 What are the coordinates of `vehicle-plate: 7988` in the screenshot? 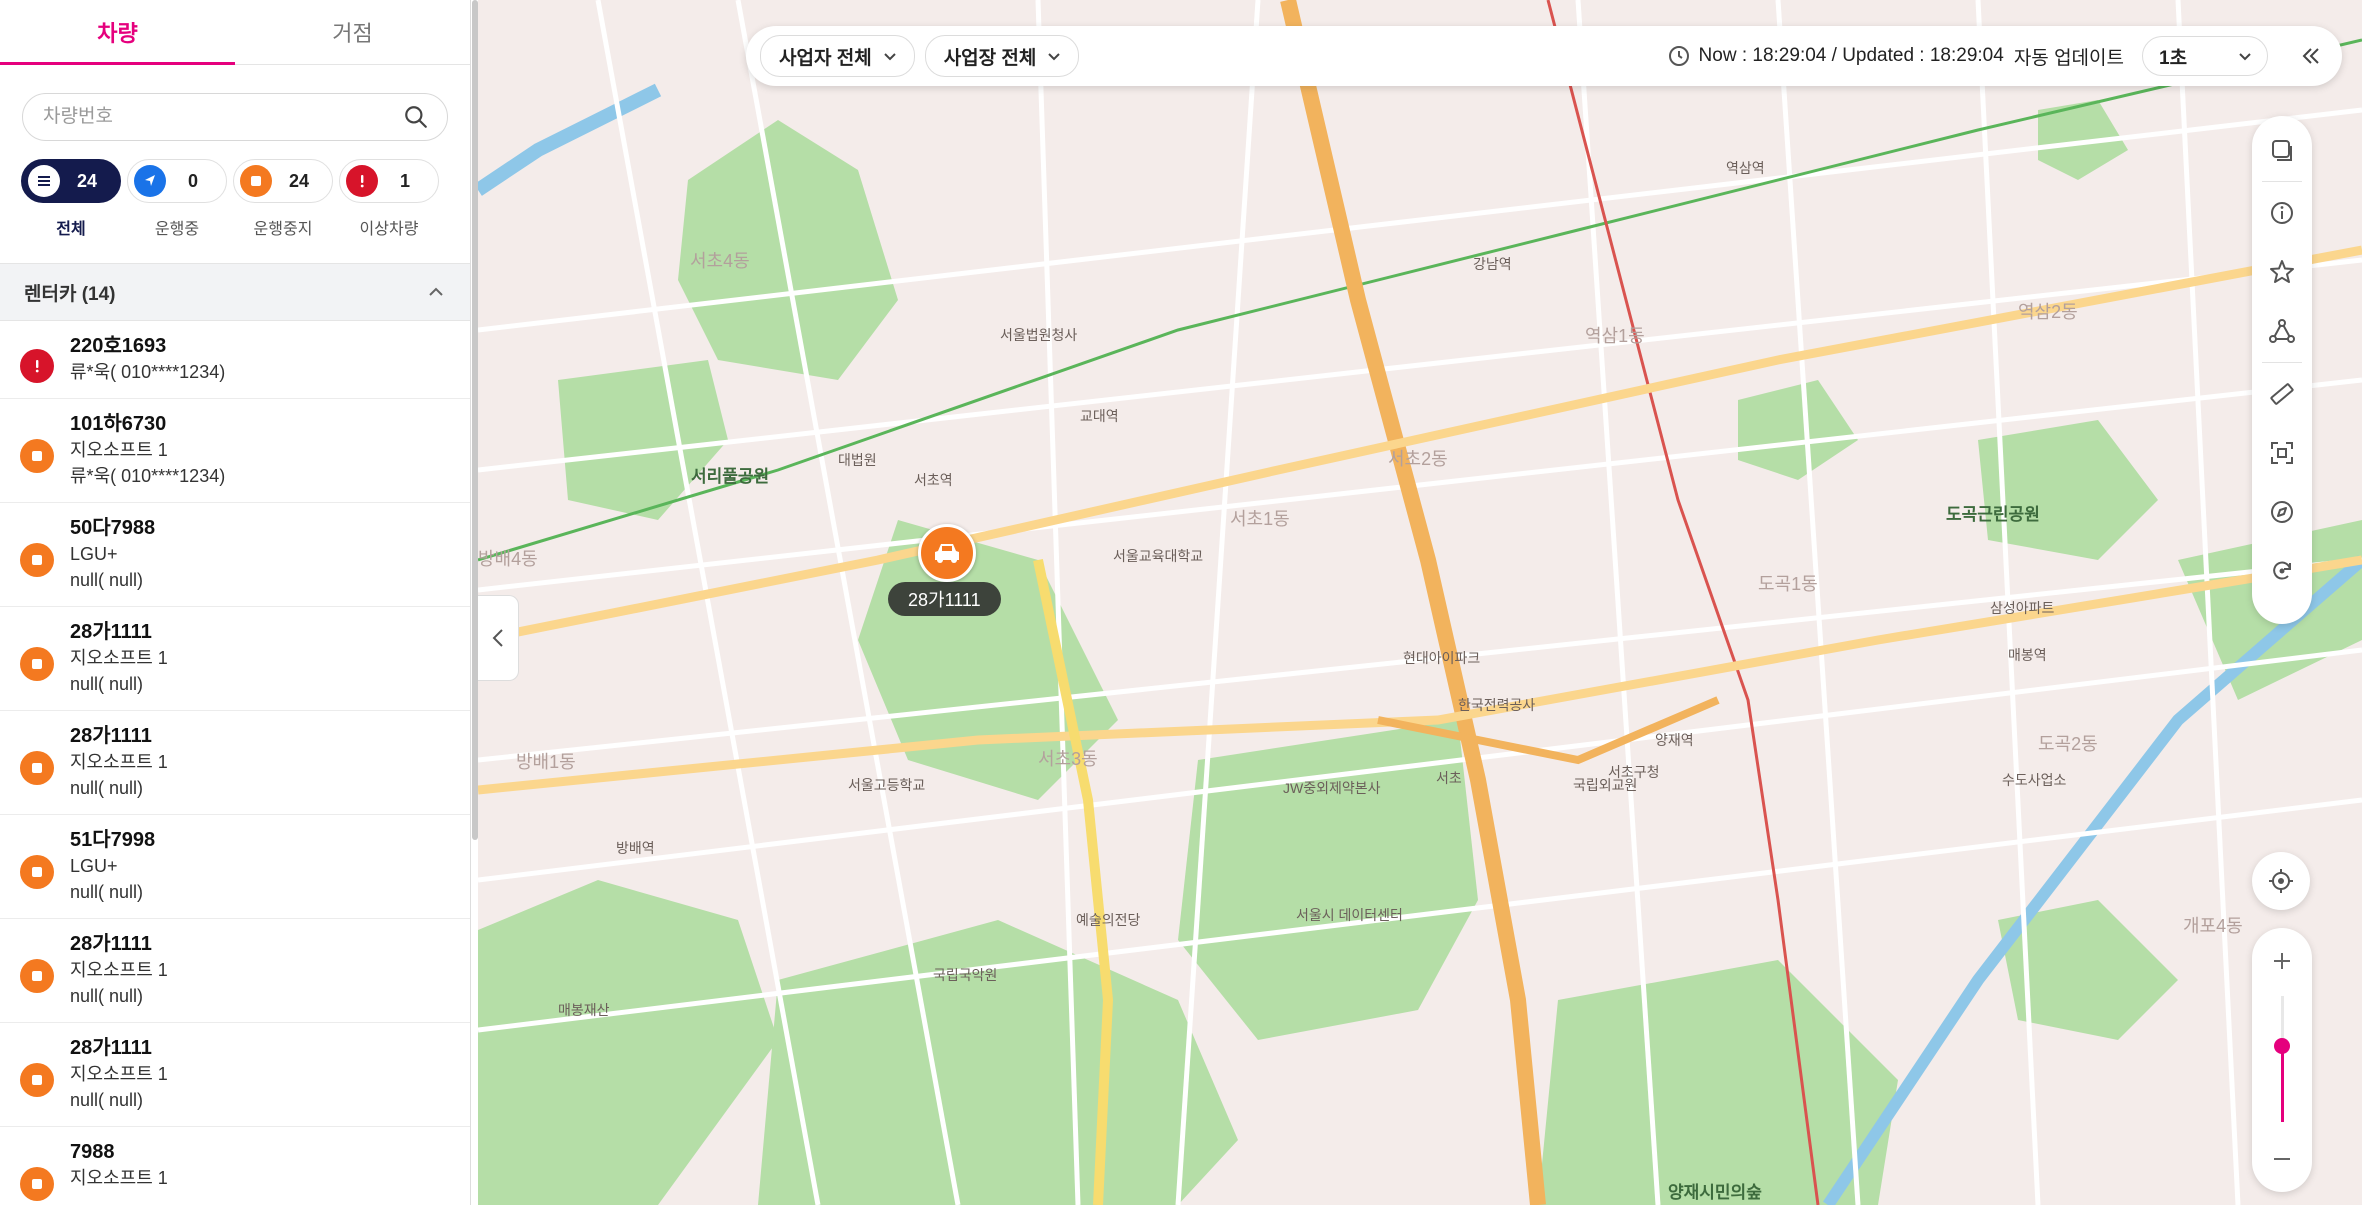 It's located at (92, 1152).